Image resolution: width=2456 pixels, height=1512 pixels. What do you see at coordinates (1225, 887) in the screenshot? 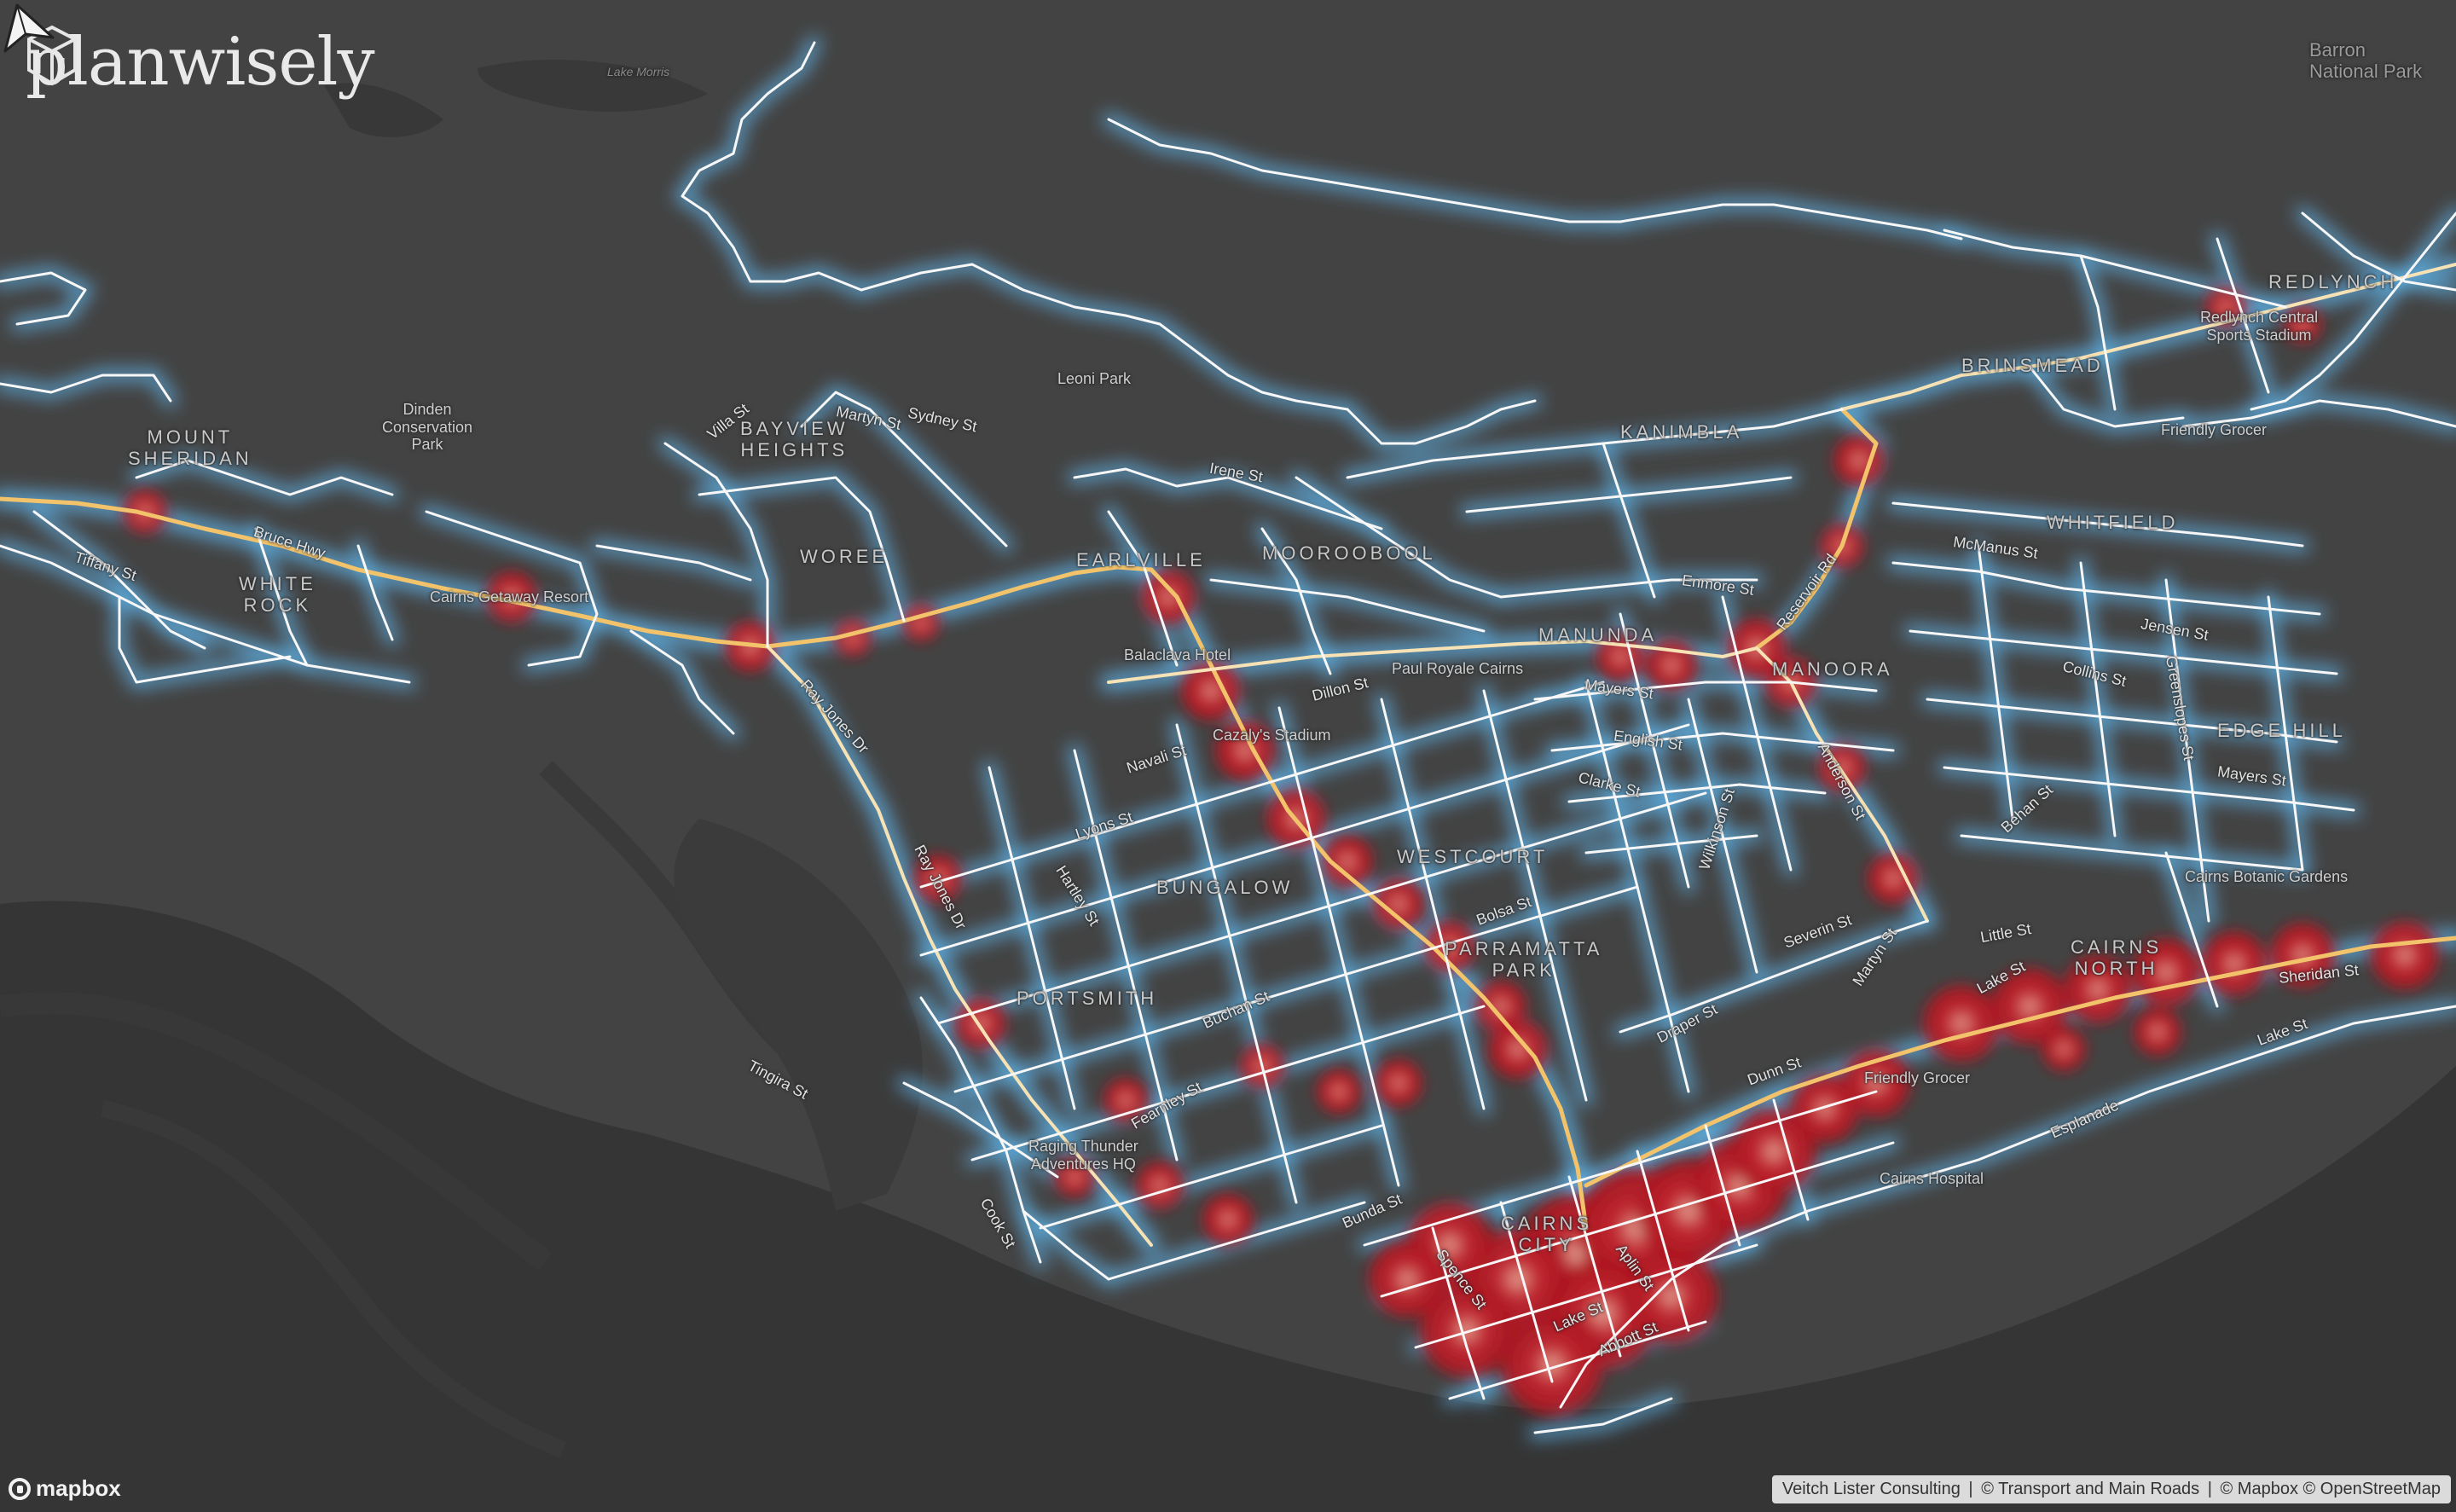
I see `map-label-bungalow: BUNGALOW` at bounding box center [1225, 887].